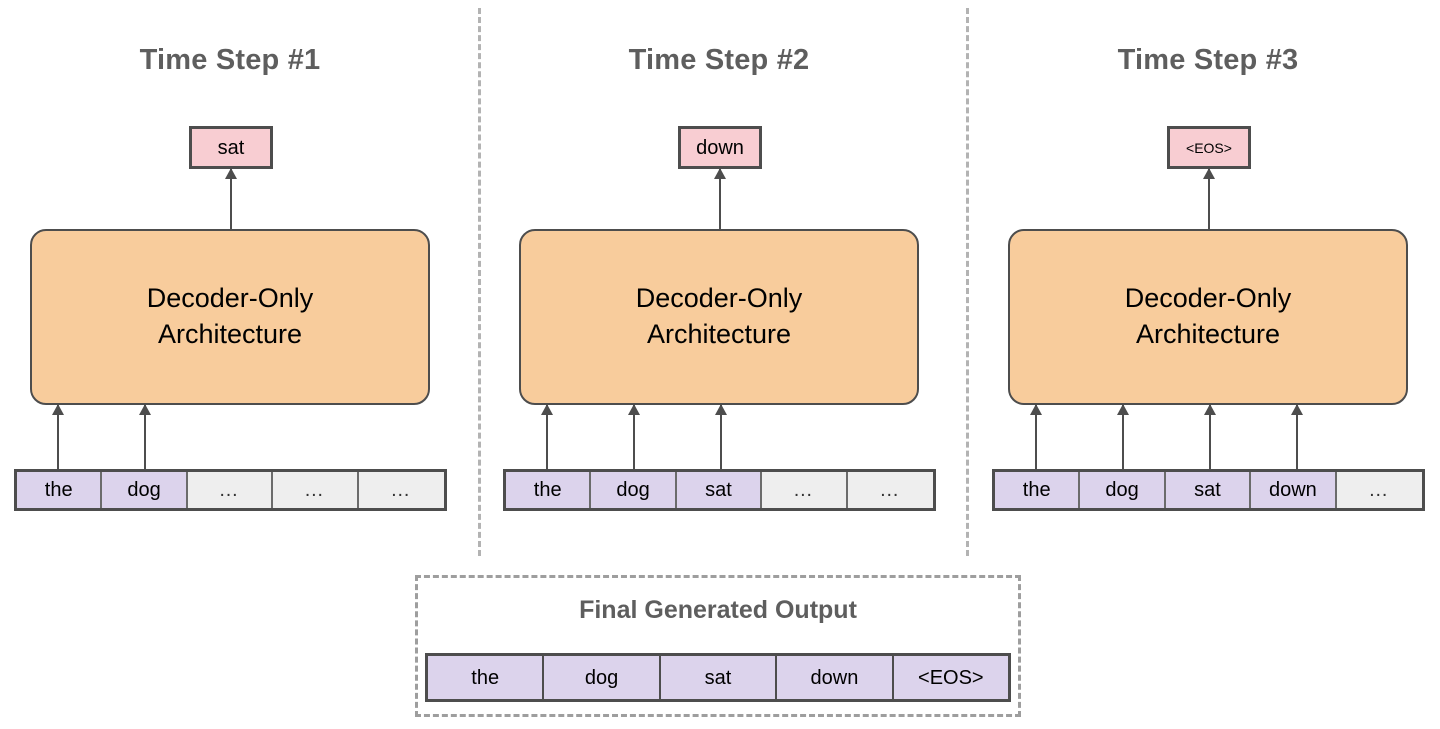 This screenshot has width=1440, height=729. I want to click on input-token-cell-2-2: dog, so click(634, 490).